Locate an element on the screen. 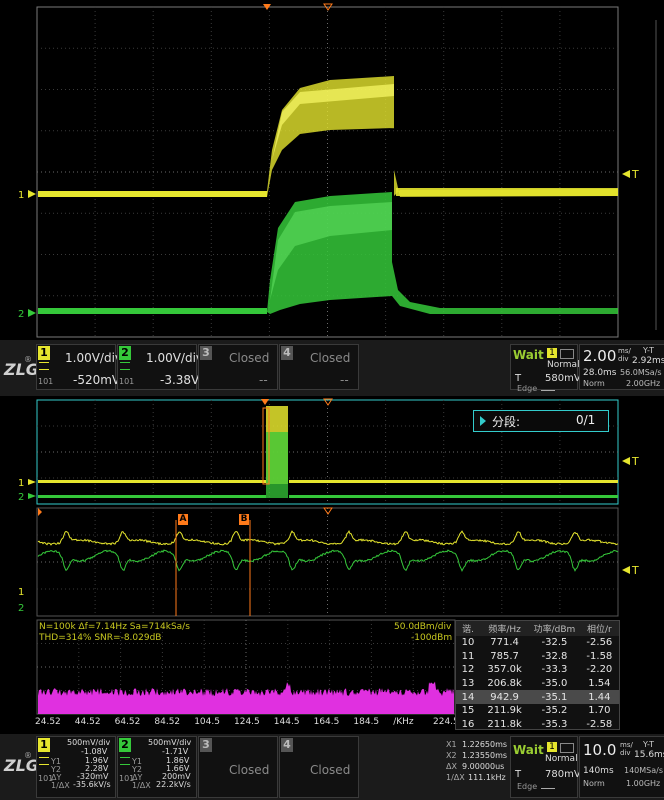 This screenshot has width=664, height=800. ch1-offset-bottom: -1.08V is located at coordinates (94, 751).